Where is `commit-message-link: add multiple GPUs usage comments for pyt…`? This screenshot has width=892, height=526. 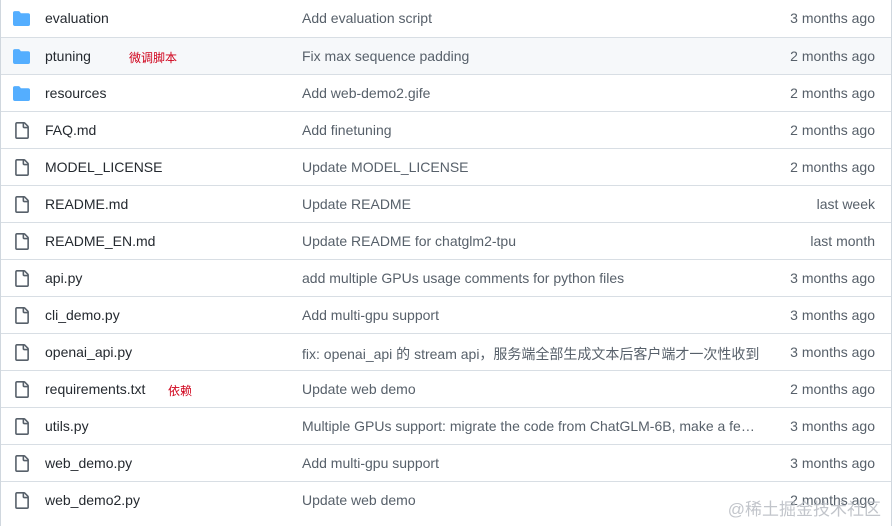
commit-message-link: add multiple GPUs usage comments for pyt… is located at coordinates (532, 278).